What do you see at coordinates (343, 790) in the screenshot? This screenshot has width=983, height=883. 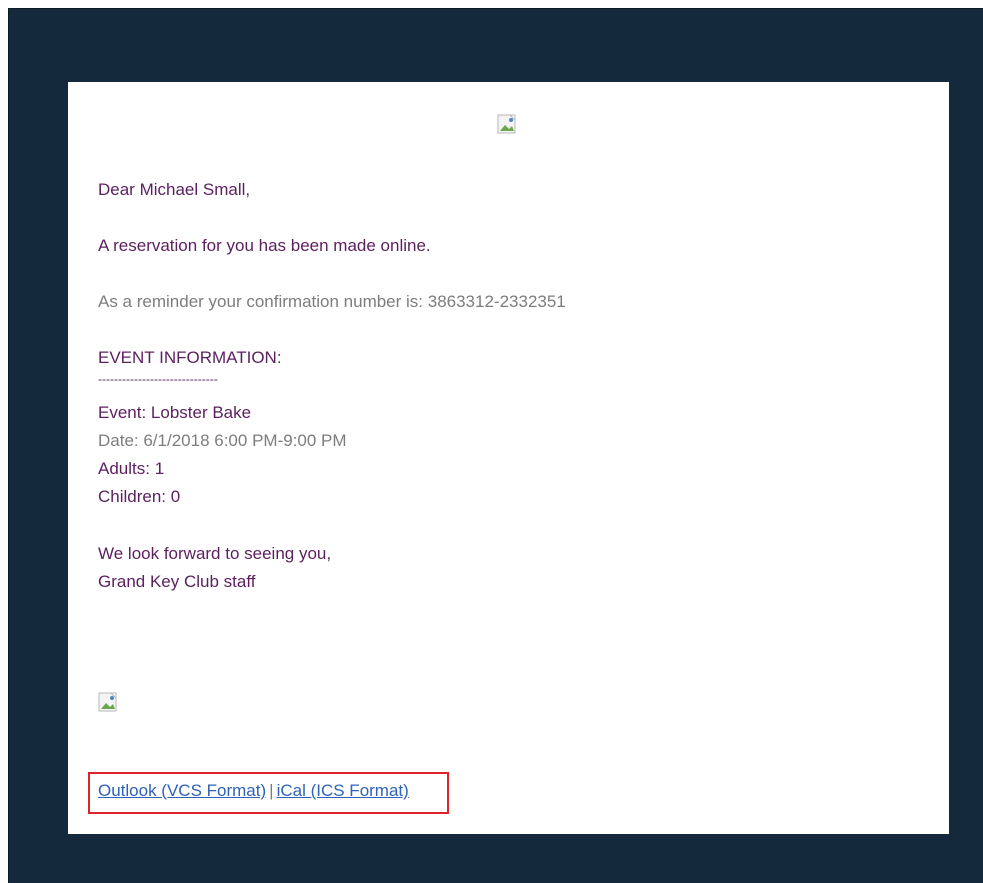 I see `ical-ics-link: iCal (ICS Format)` at bounding box center [343, 790].